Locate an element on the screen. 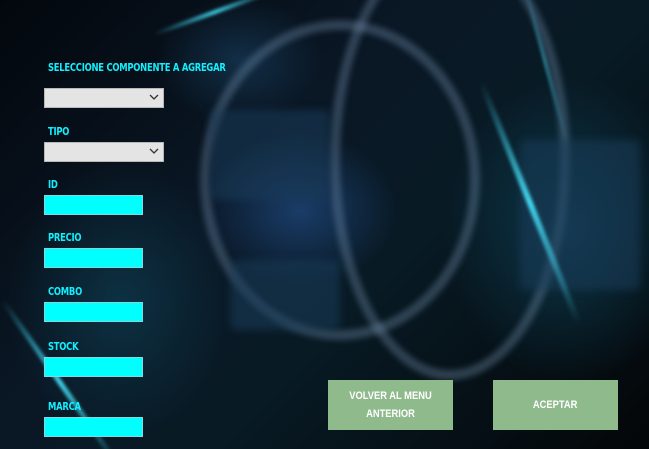 The image size is (649, 449). back-to-menu-button: VOLVER AL MENU ANTERIOR is located at coordinates (390, 405).